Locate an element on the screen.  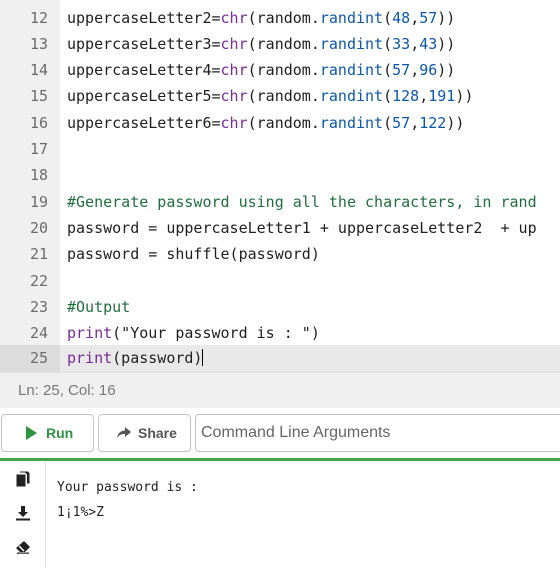
code-content: #Output is located at coordinates (99, 306).